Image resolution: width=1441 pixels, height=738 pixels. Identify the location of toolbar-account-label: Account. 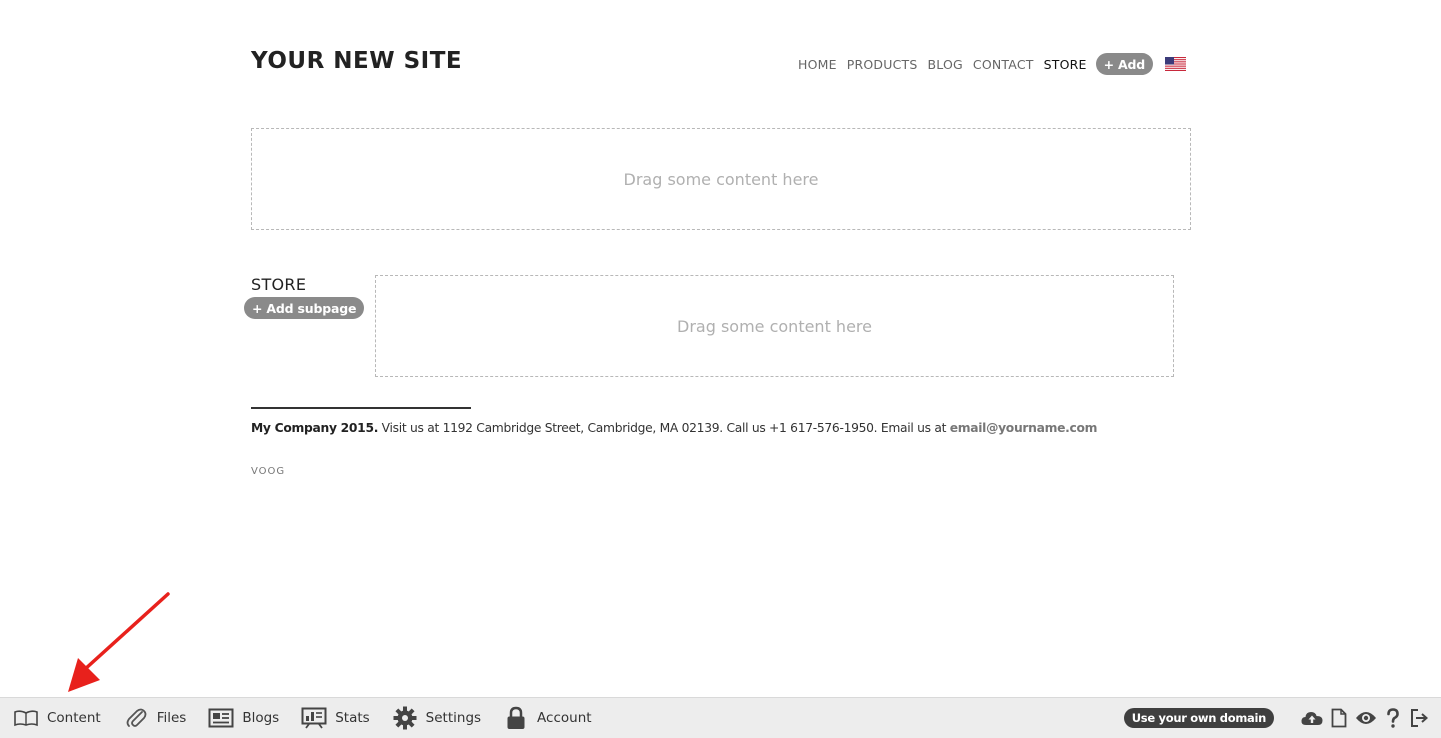
(564, 718).